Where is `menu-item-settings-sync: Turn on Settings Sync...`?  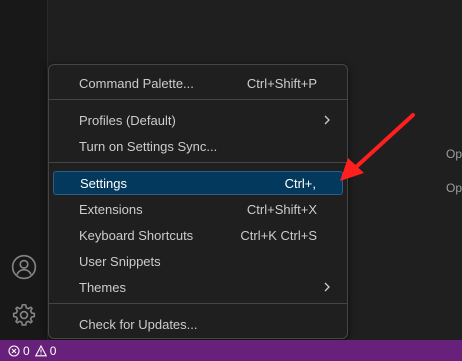 menu-item-settings-sync: Turn on Settings Sync... is located at coordinates (198, 146).